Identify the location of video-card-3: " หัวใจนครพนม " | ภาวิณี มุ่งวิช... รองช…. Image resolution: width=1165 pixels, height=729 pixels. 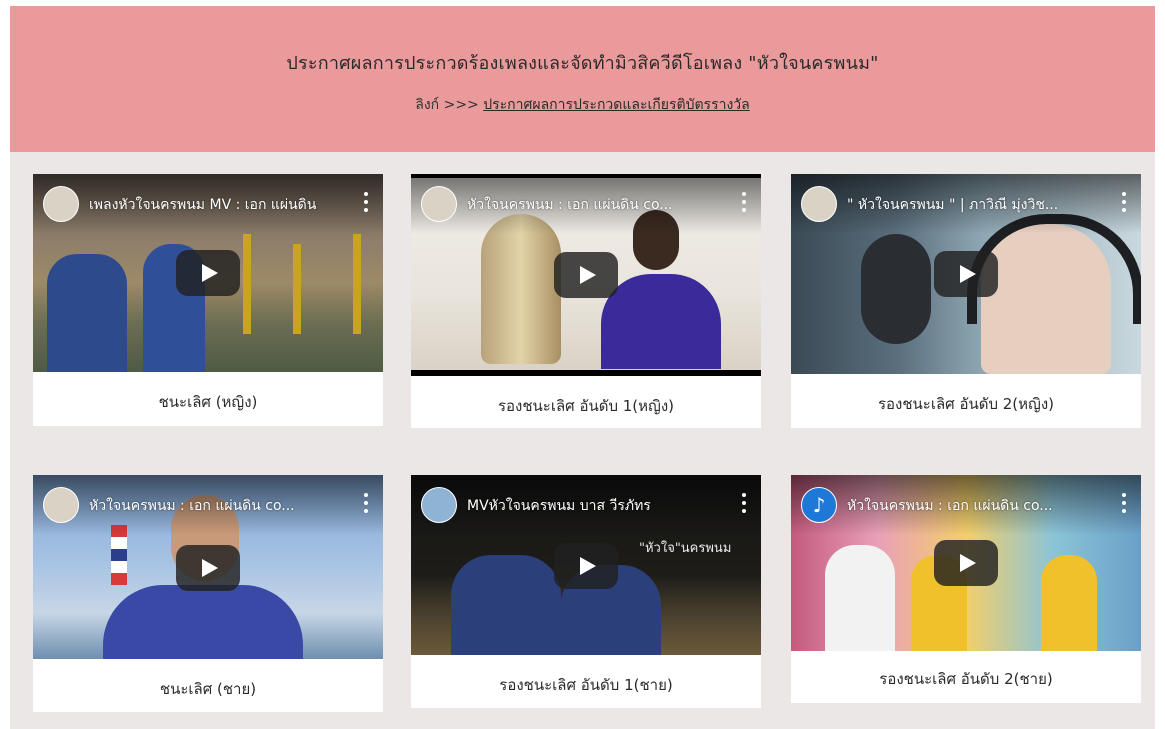
(966, 301).